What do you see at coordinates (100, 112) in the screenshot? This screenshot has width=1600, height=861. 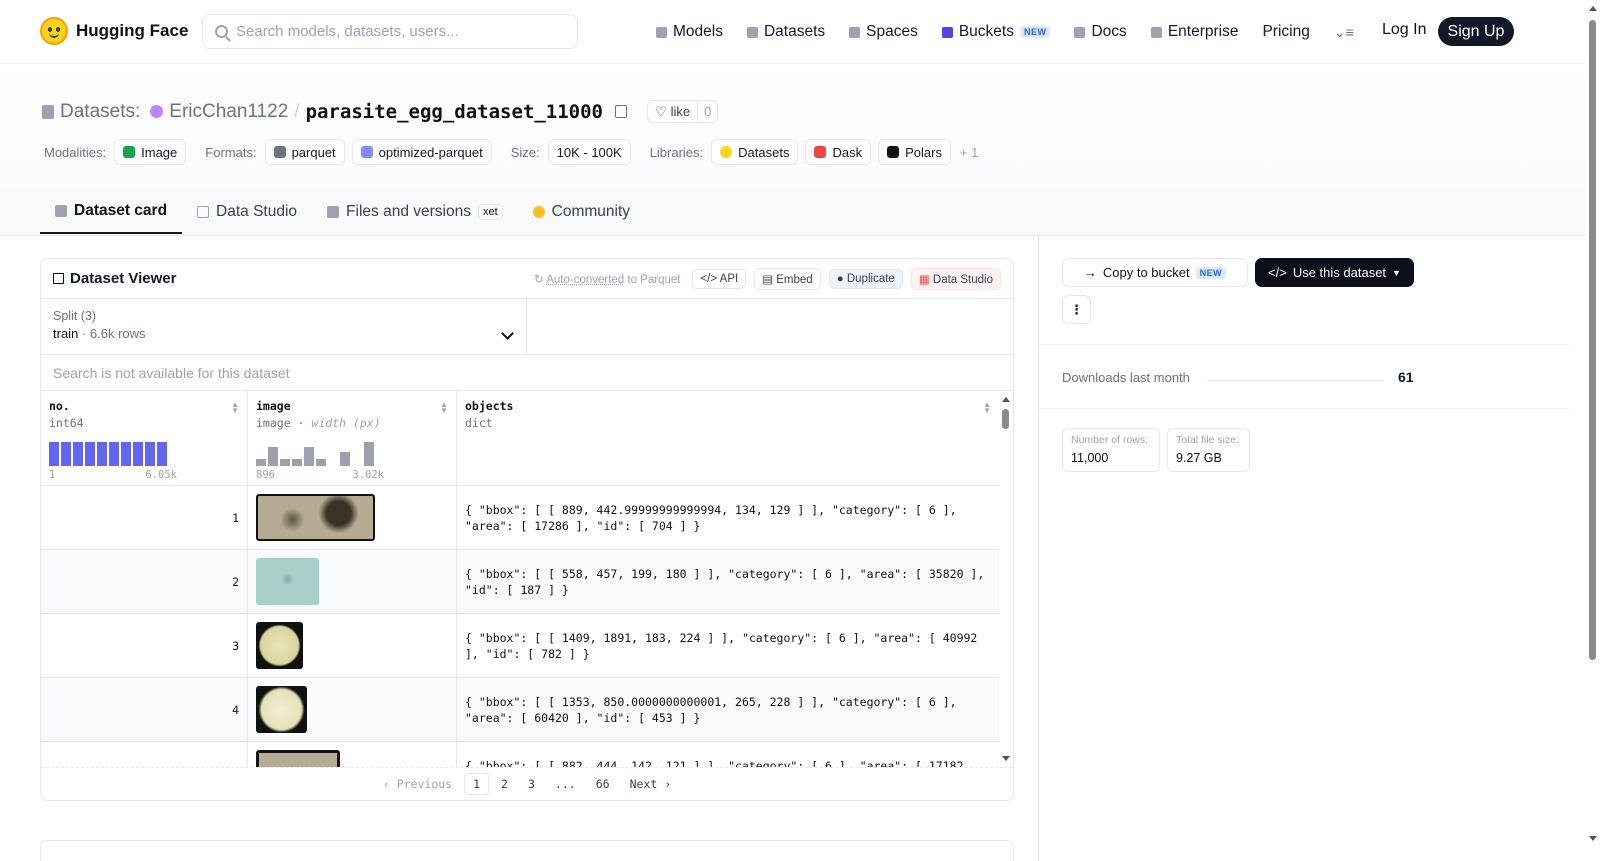 I see `section-label: Datasets:` at bounding box center [100, 112].